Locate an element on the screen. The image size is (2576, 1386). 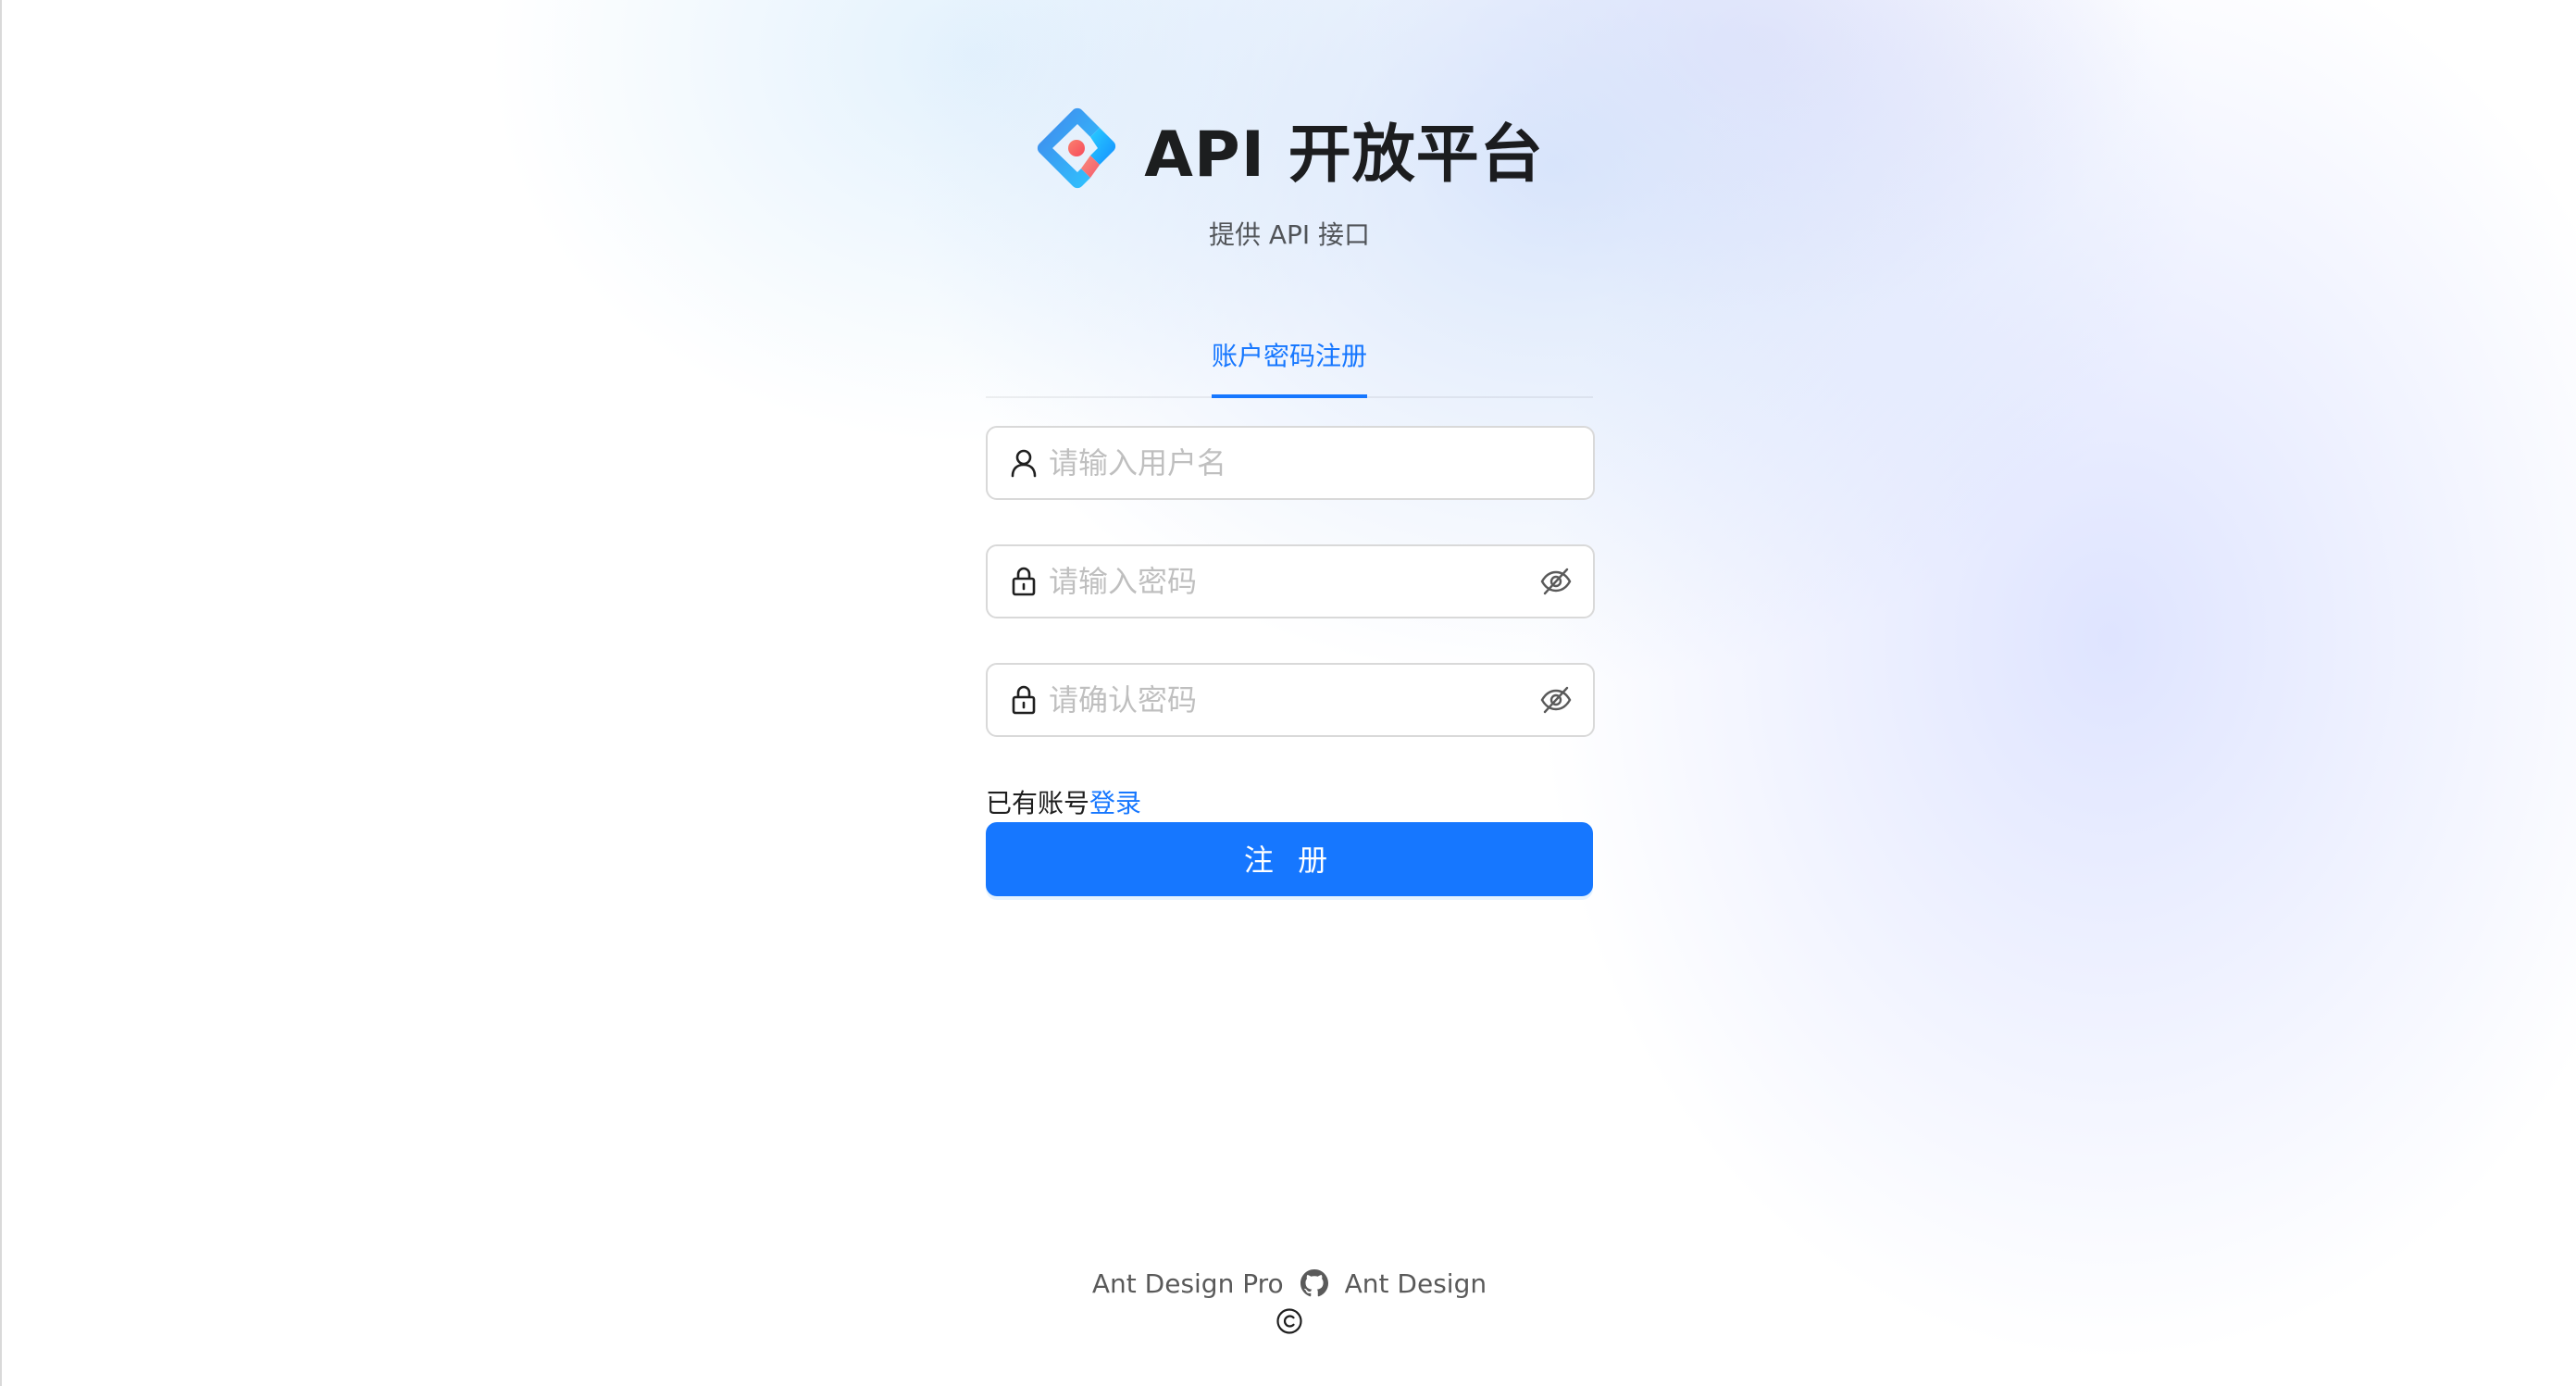
header: API 开放平台 提供 API 接口 is located at coordinates (1289, 177).